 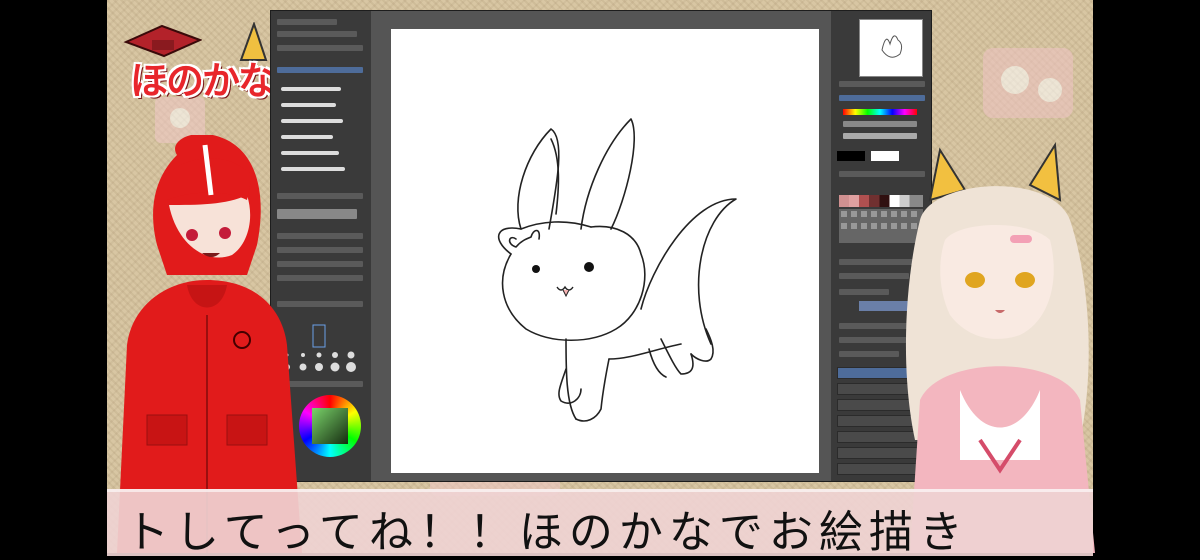 I want to click on logo-text: ほのかな, so click(x=203, y=81).